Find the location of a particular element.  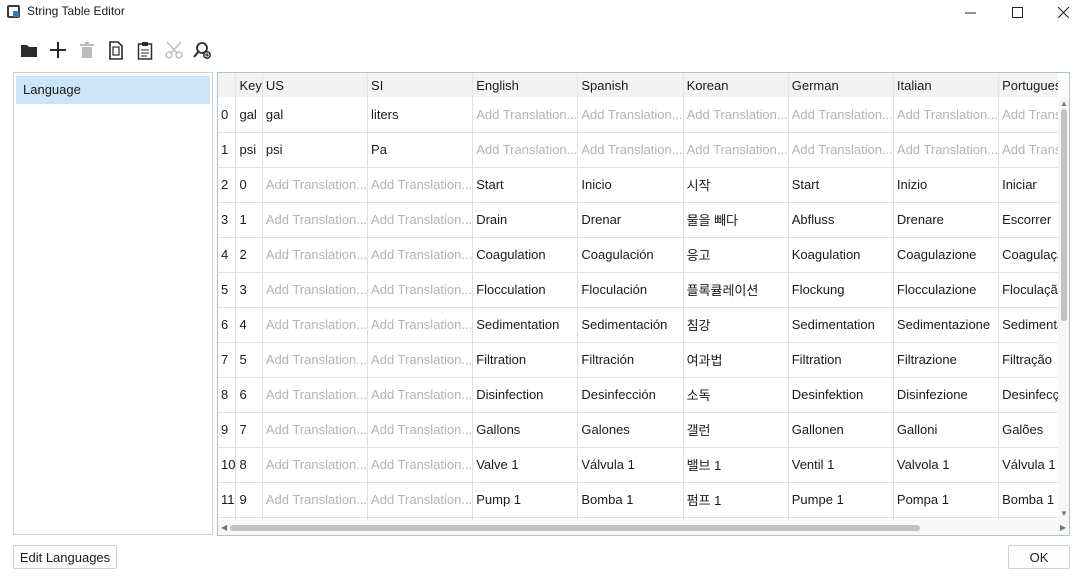

translation-cell: Drenar is located at coordinates (630, 220).